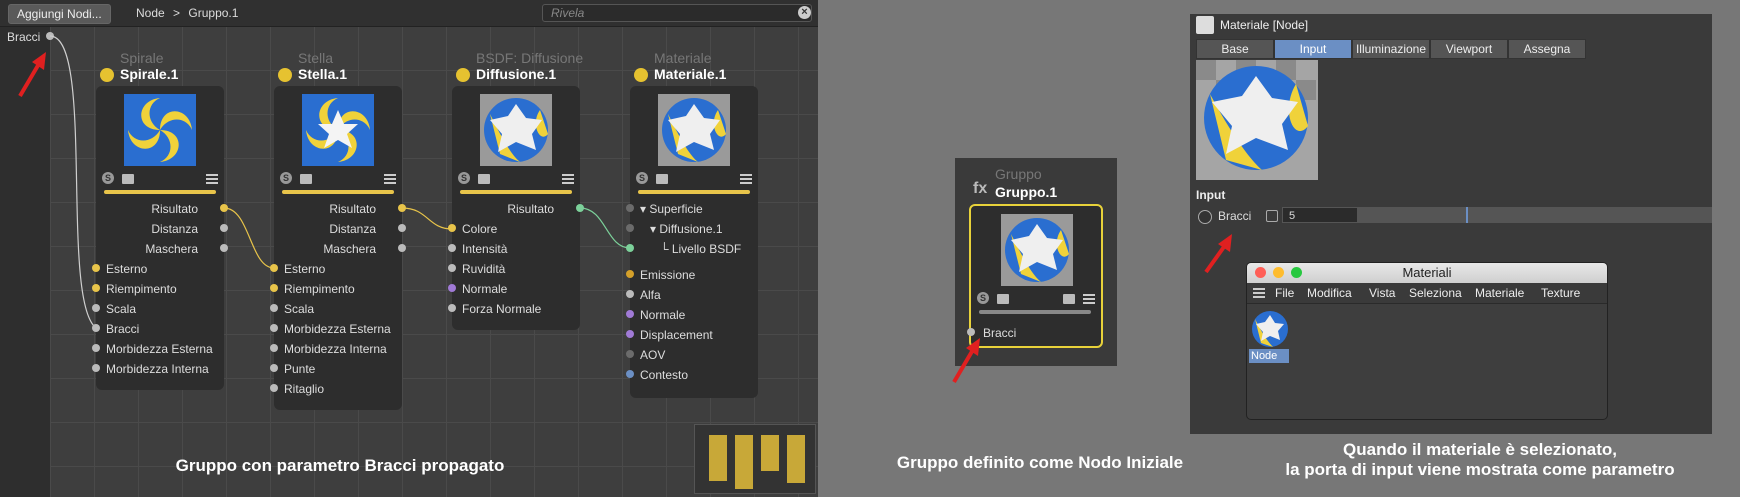  What do you see at coordinates (338, 130) in the screenshot?
I see `stella-preview` at bounding box center [338, 130].